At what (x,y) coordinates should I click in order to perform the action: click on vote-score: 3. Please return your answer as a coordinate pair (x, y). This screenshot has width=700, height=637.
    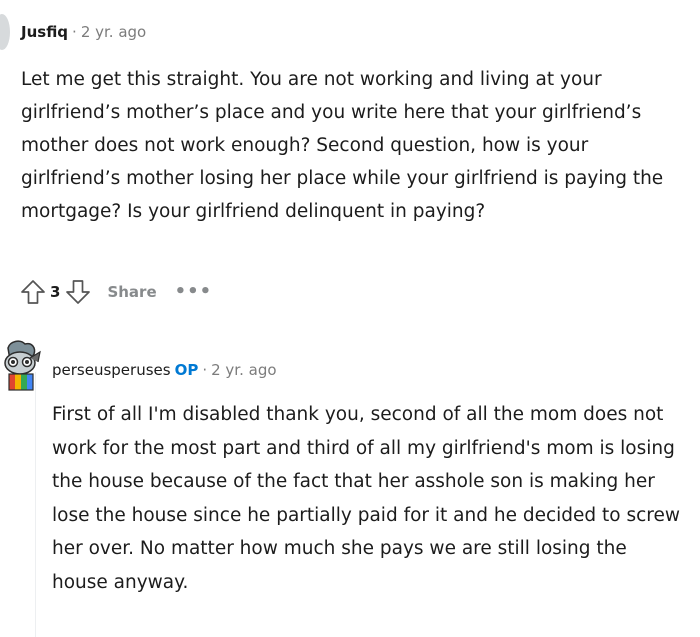
    Looking at the image, I should click on (55, 292).